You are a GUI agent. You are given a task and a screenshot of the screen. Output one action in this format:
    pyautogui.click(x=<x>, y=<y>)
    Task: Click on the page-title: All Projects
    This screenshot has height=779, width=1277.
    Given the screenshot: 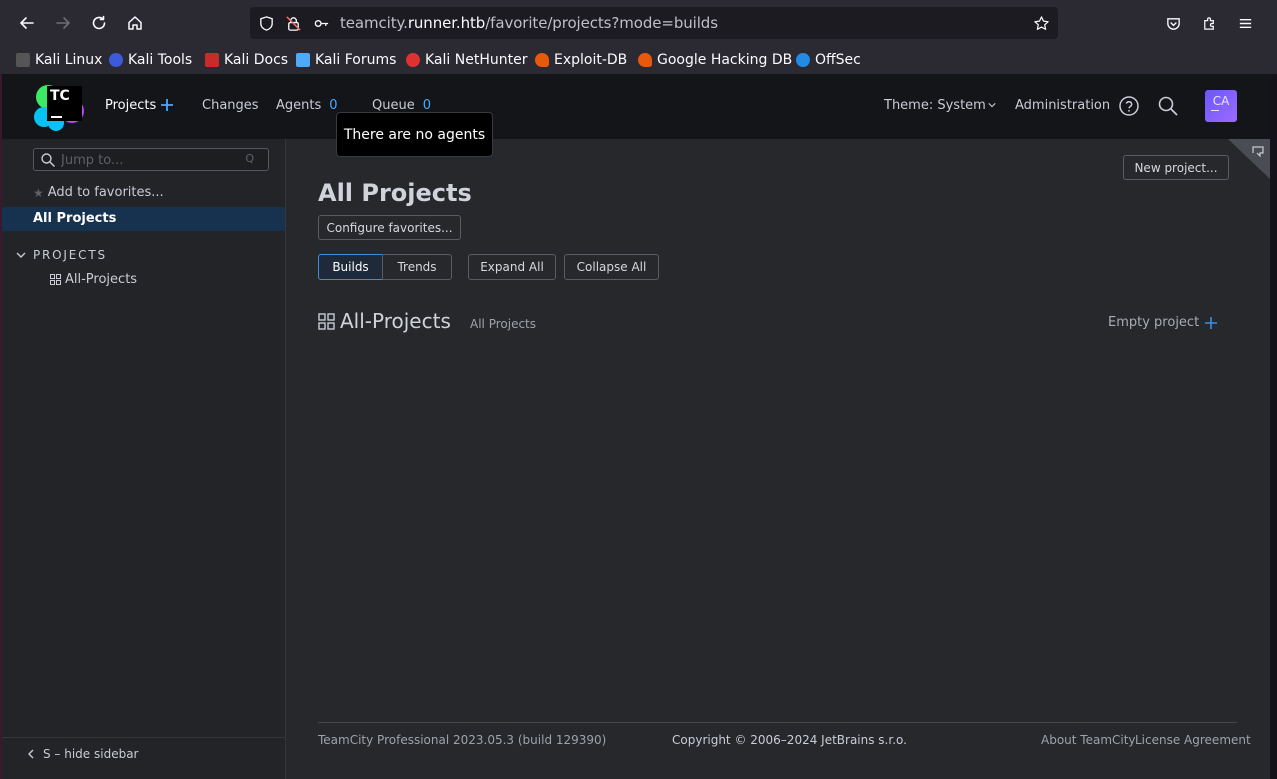 What is the action you would take?
    pyautogui.click(x=395, y=193)
    